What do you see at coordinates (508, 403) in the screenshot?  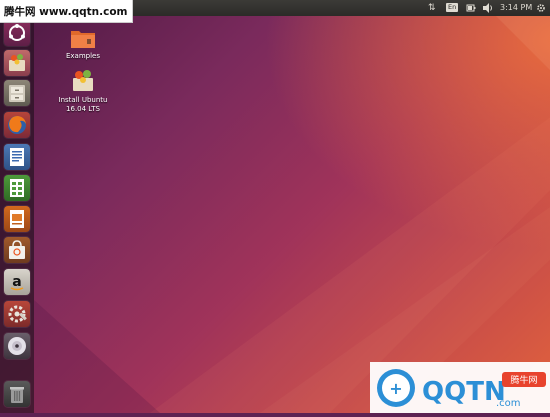 I see `logo-suffix: .com` at bounding box center [508, 403].